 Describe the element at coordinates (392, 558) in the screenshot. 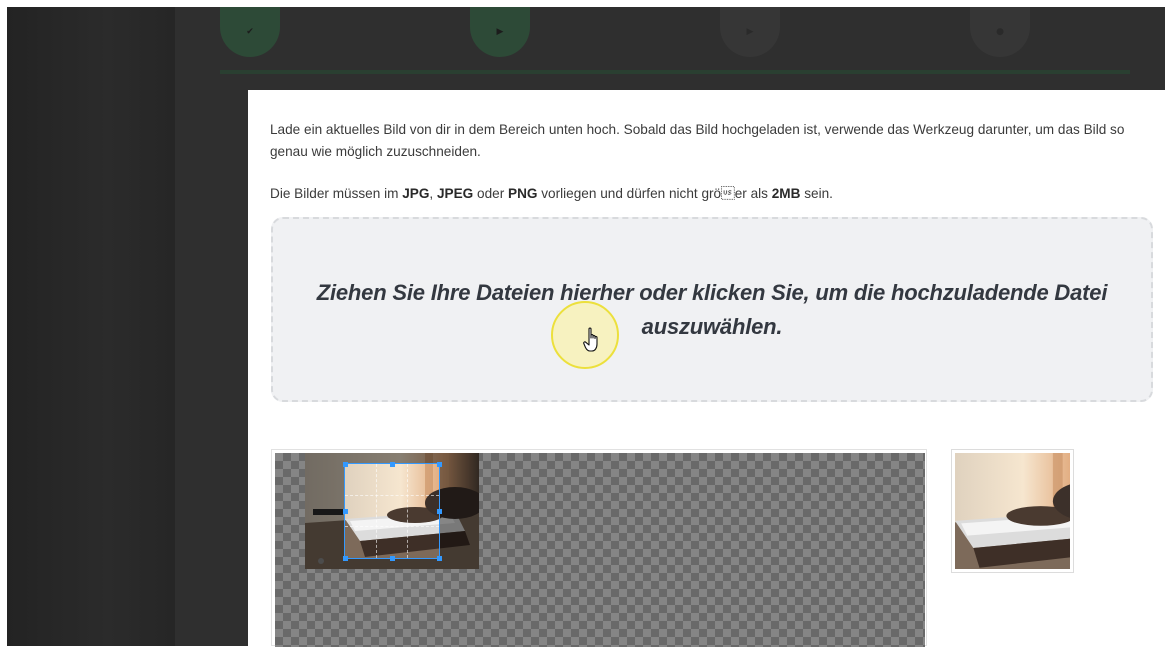

I see `crop-handle-s` at that location.